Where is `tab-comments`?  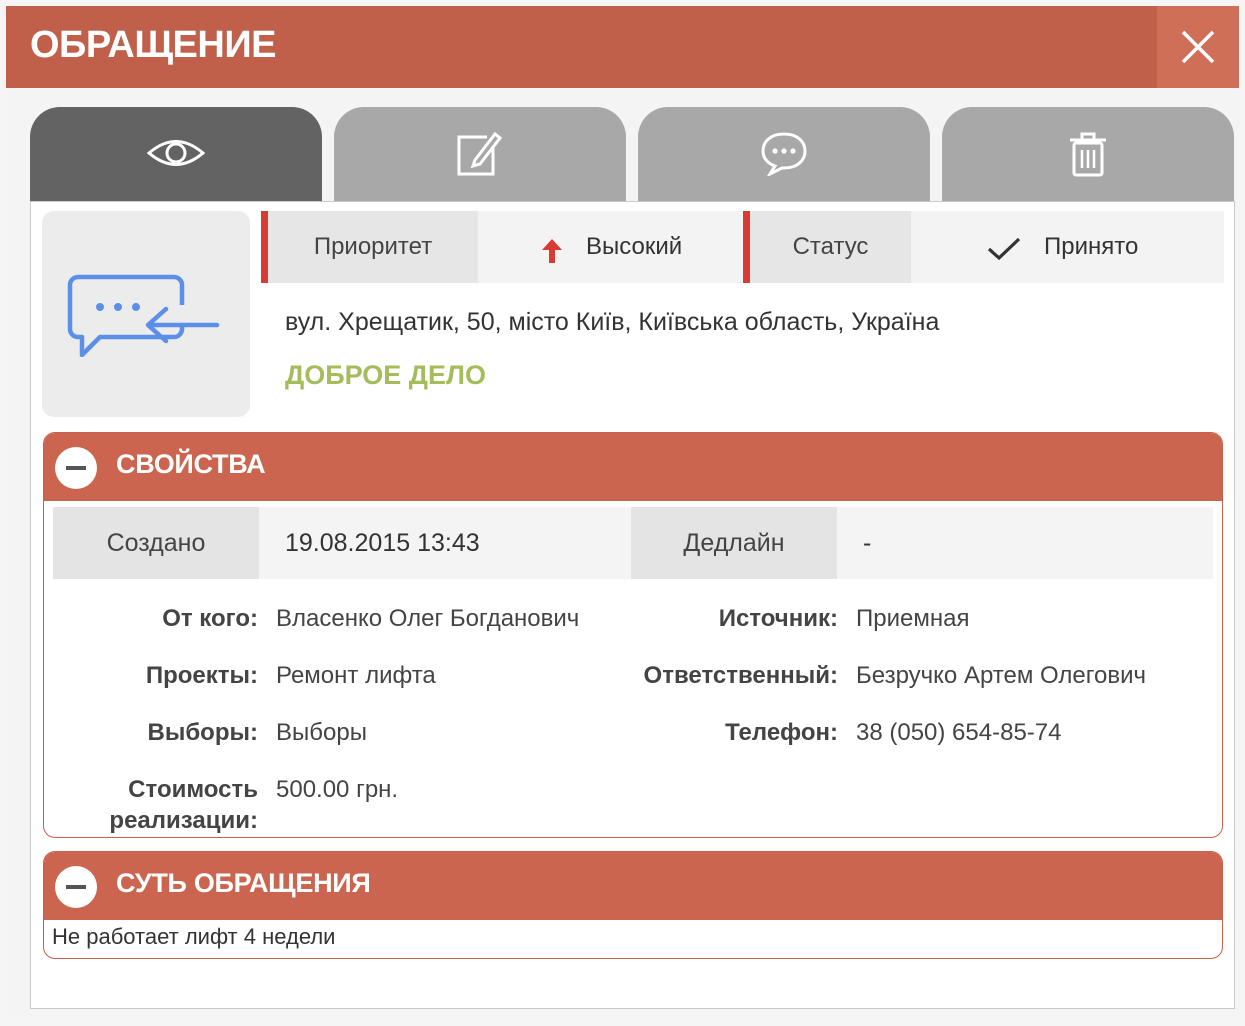 tab-comments is located at coordinates (784, 154).